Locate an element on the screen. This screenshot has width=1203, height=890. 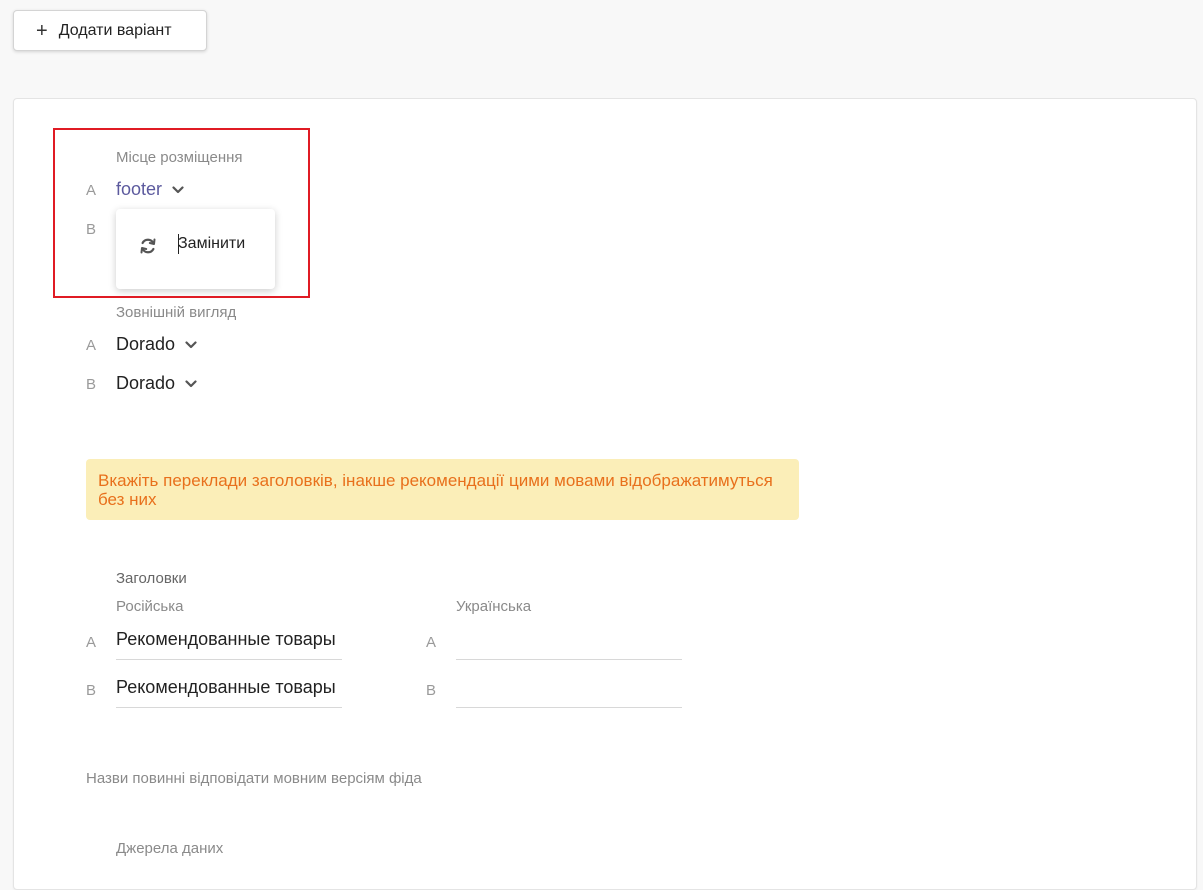
appearance-select-b: Dorado is located at coordinates (156, 383).